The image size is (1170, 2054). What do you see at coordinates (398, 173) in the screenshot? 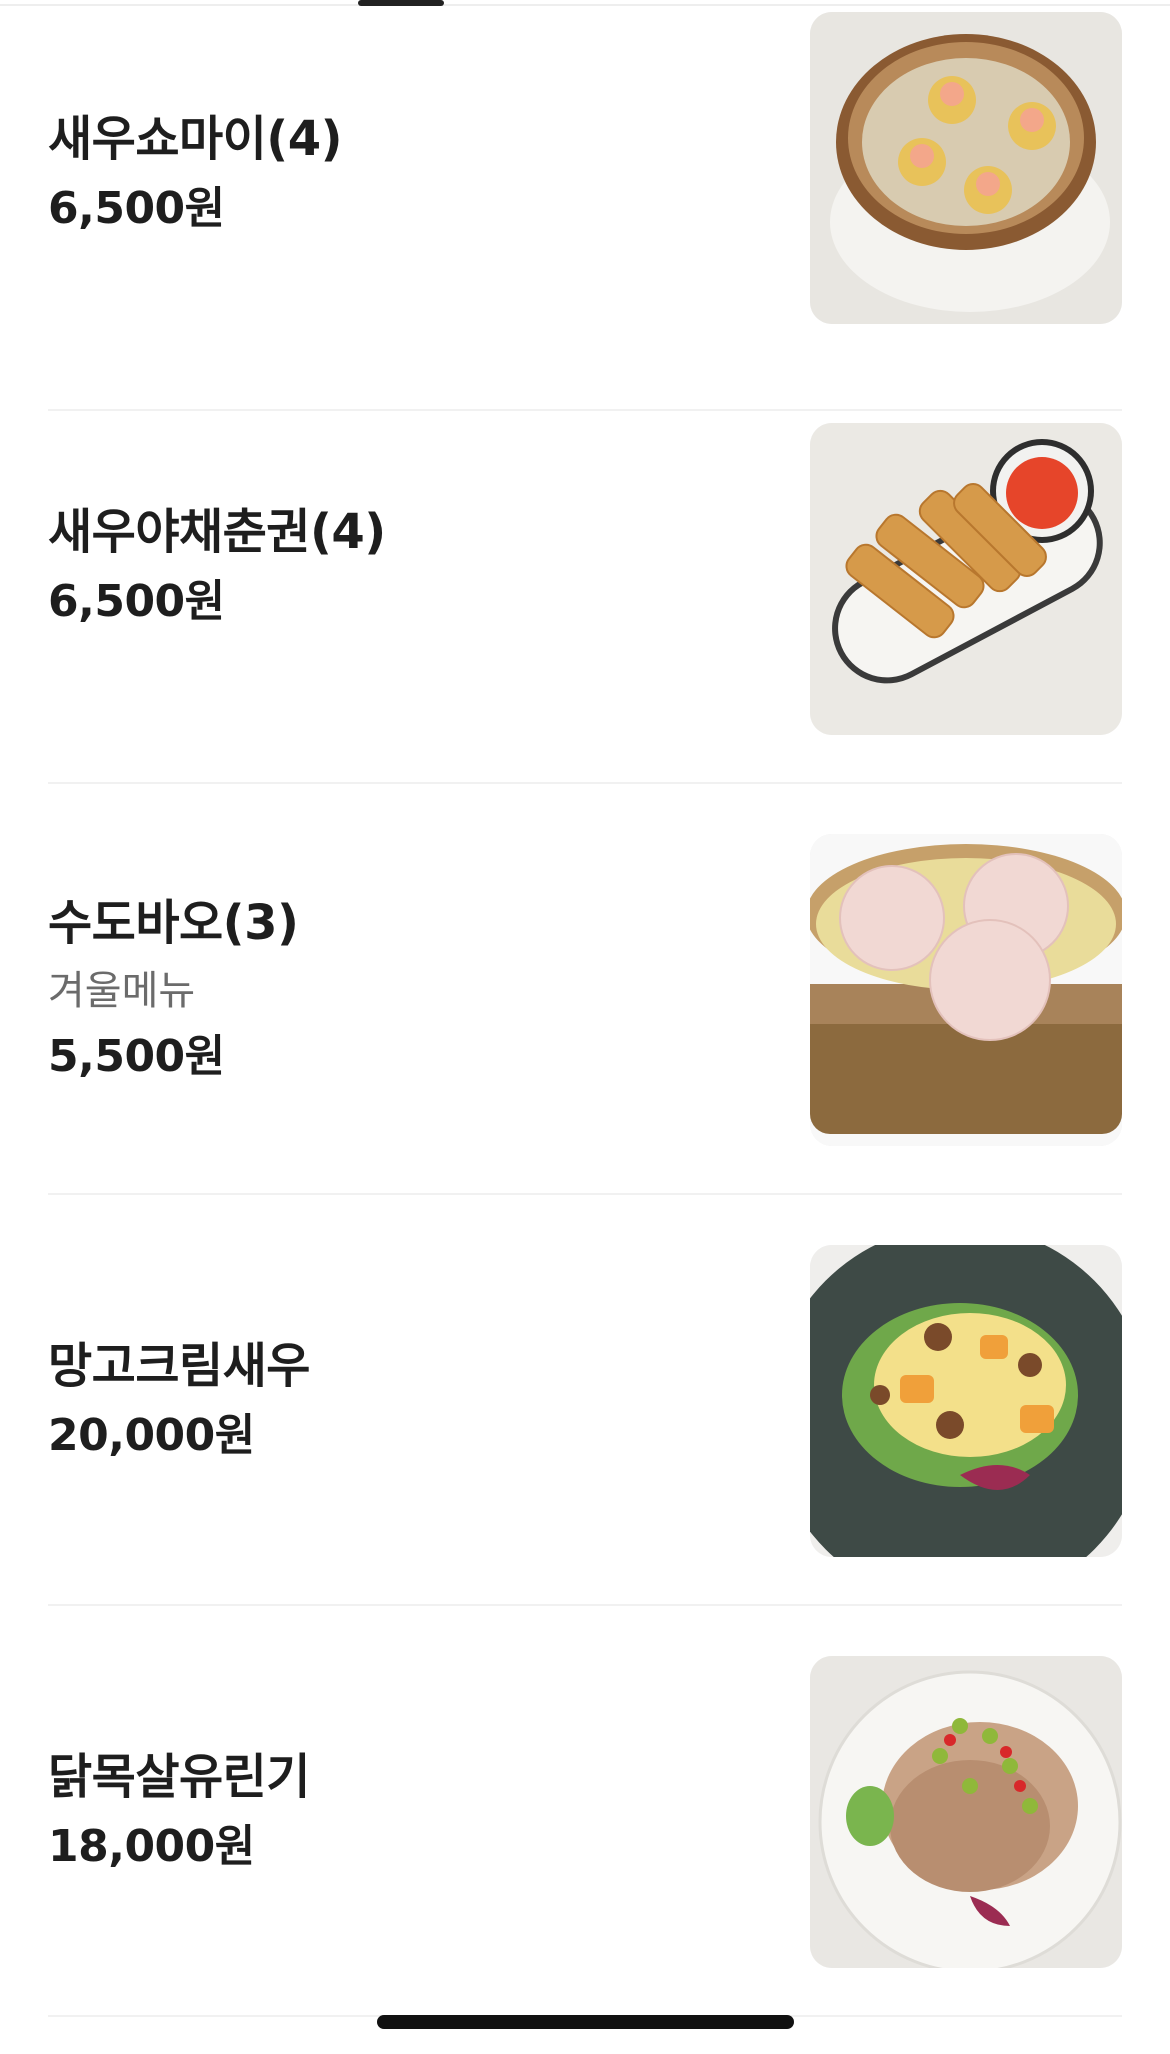
I see `menu-item-text: 새우쇼마이(4) 6,500원` at bounding box center [398, 173].